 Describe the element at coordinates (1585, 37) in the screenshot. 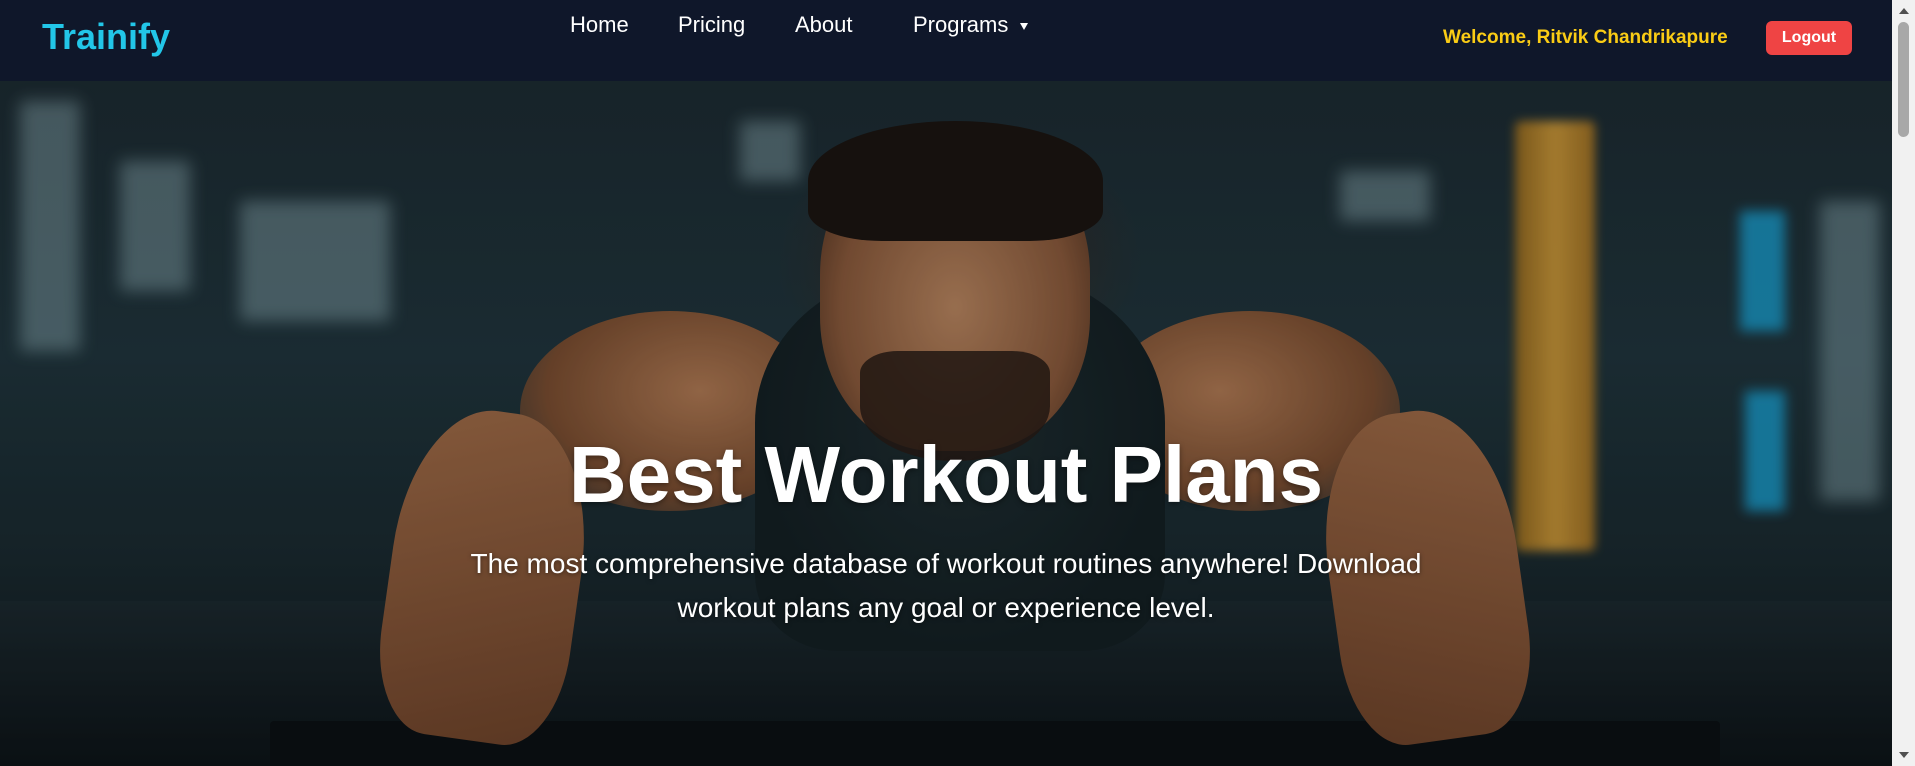

I see `welcome-message: Welcome, Ritvik Chandrikapure` at that location.